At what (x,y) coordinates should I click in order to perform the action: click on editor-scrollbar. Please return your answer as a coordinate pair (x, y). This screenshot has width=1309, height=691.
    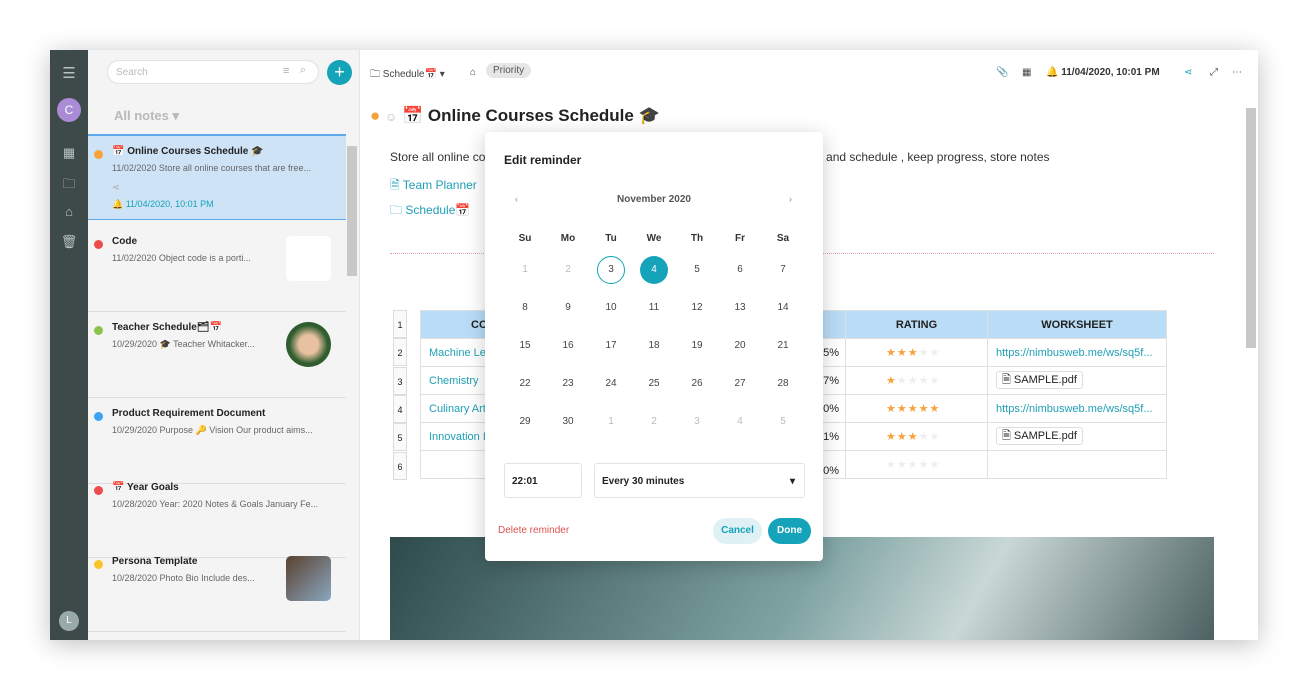
    Looking at the image, I should click on (1251, 228).